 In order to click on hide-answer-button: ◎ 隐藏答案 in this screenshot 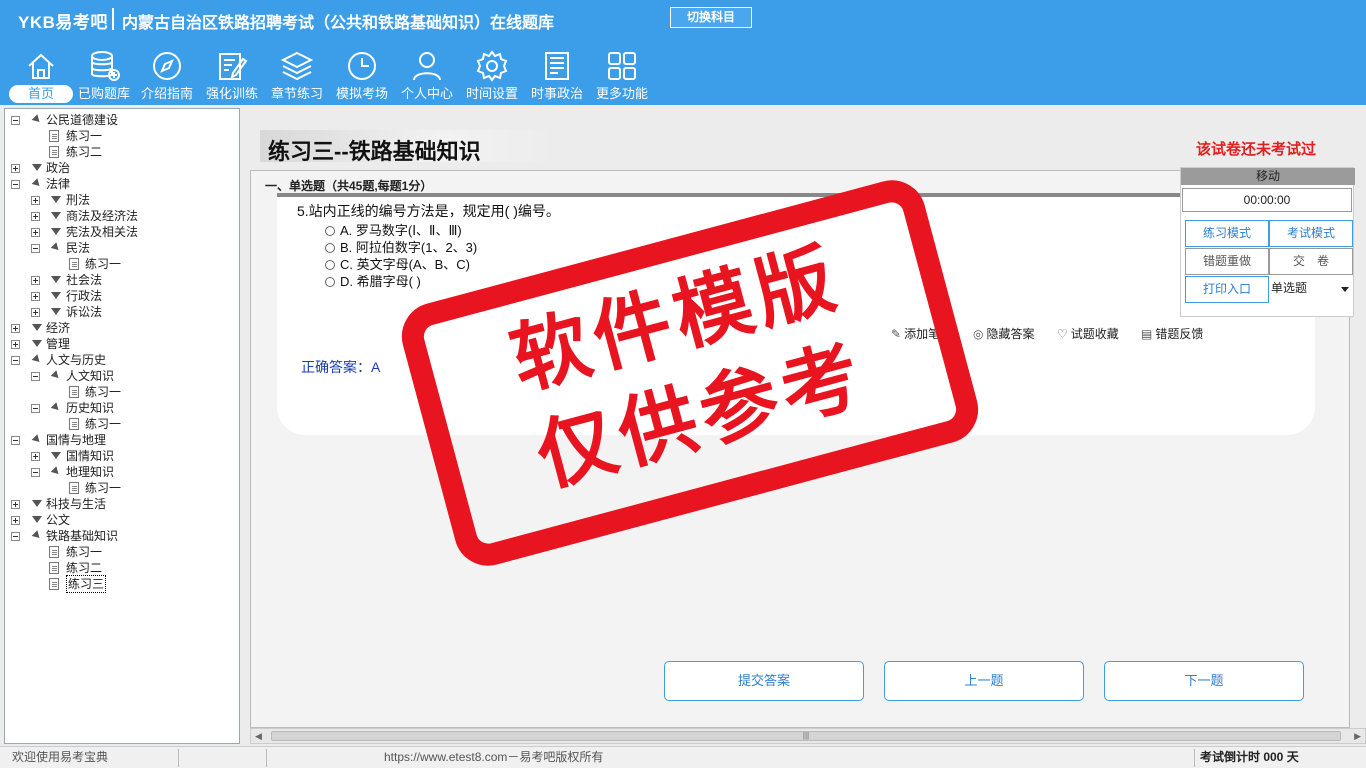, I will do `click(1004, 333)`.